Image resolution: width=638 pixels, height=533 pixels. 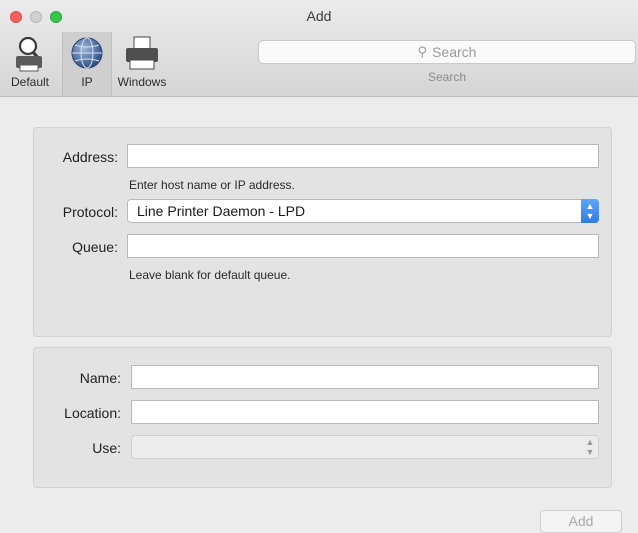 I want to click on toolbar-ip-button: IP, so click(x=87, y=64).